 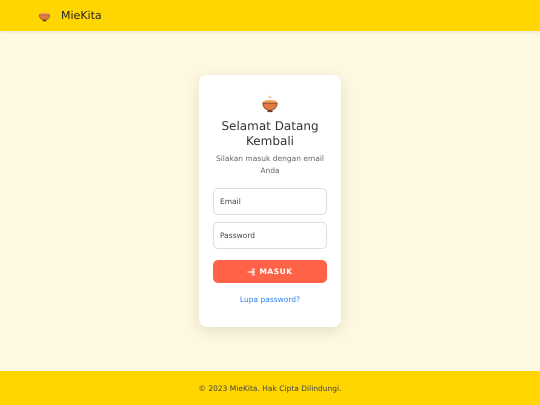 I want to click on brand-name: MieKita, so click(x=81, y=15).